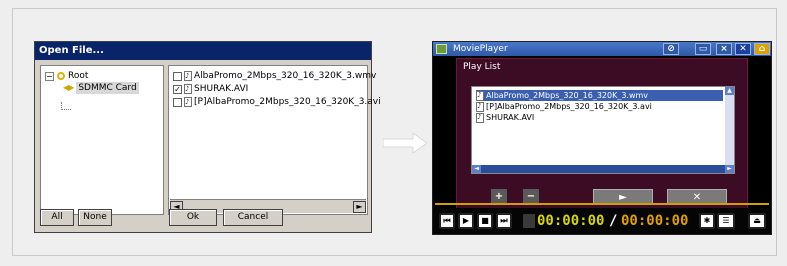 Image resolution: width=787 pixels, height=266 pixels. I want to click on all-button: All, so click(57, 217).